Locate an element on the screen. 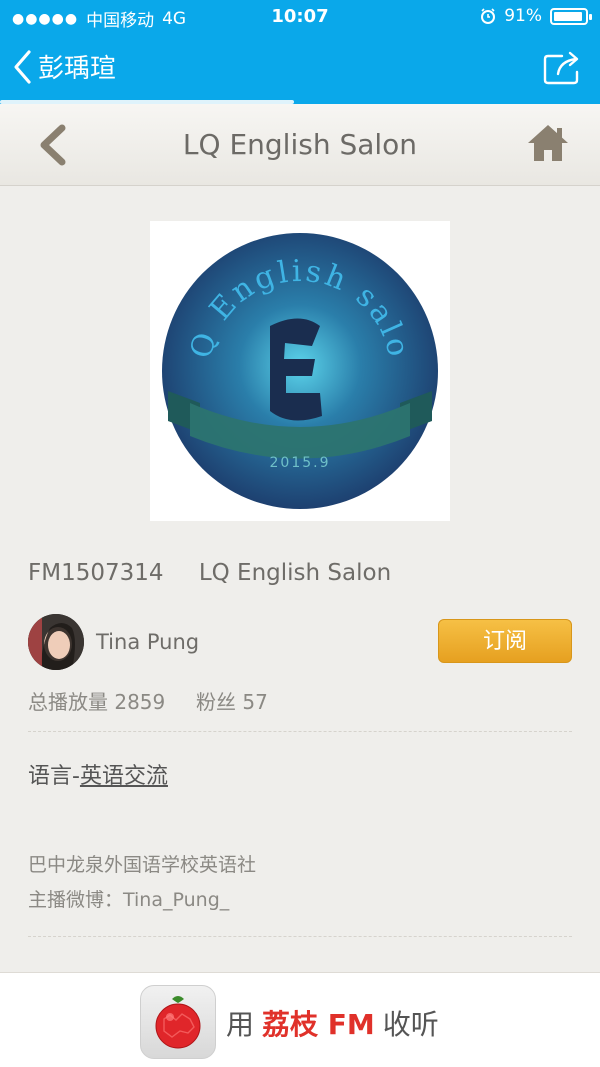 The height and width of the screenshot is (1067, 600). back-button: 彭瑀瑄 is located at coordinates (64, 66).